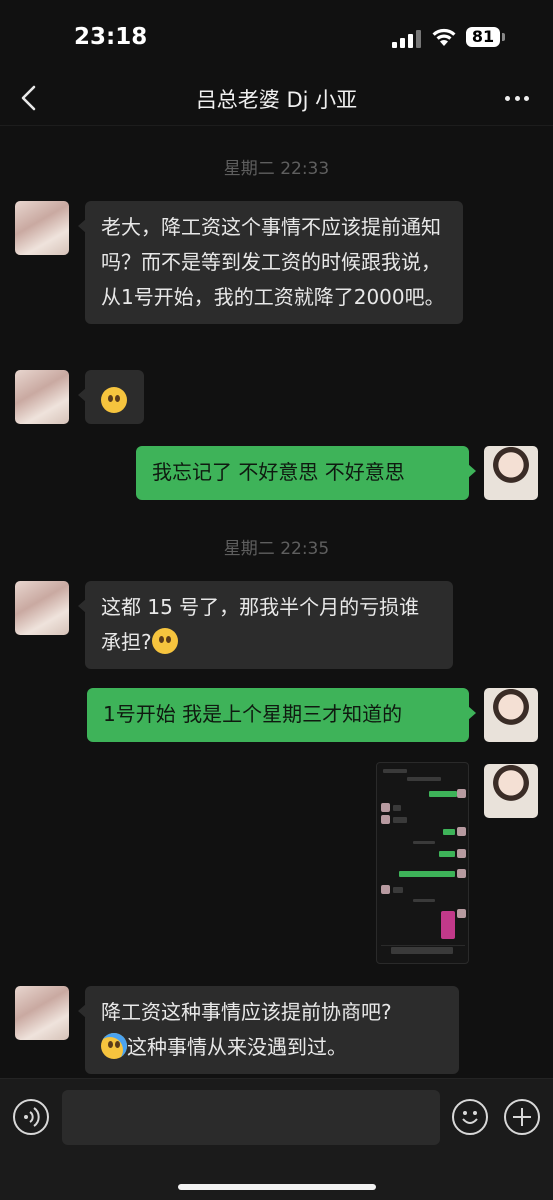 This screenshot has height=1200, width=553. What do you see at coordinates (306, 473) in the screenshot?
I see `message-bubble-outgoing: 我忘记了 不好意思 不好意思` at bounding box center [306, 473].